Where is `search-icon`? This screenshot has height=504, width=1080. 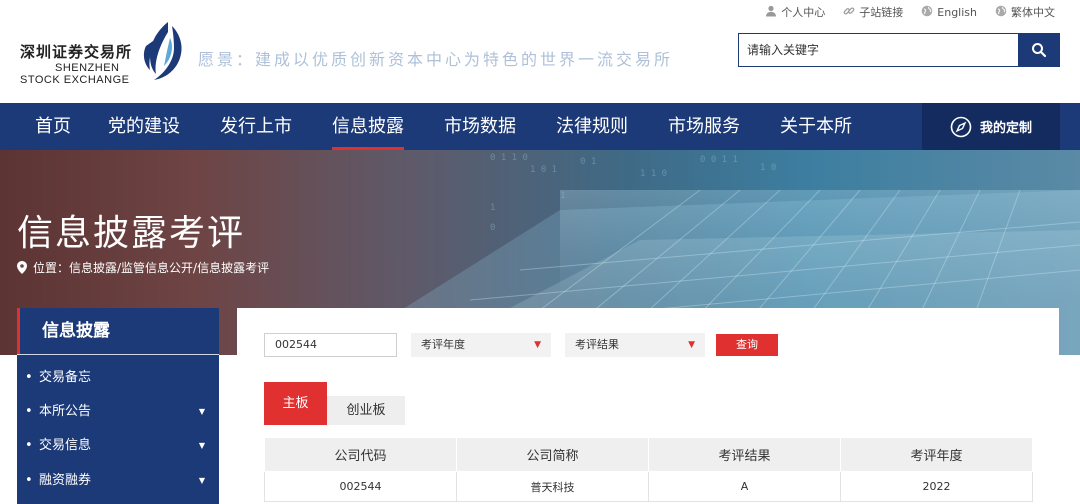
search-icon is located at coordinates (1039, 50).